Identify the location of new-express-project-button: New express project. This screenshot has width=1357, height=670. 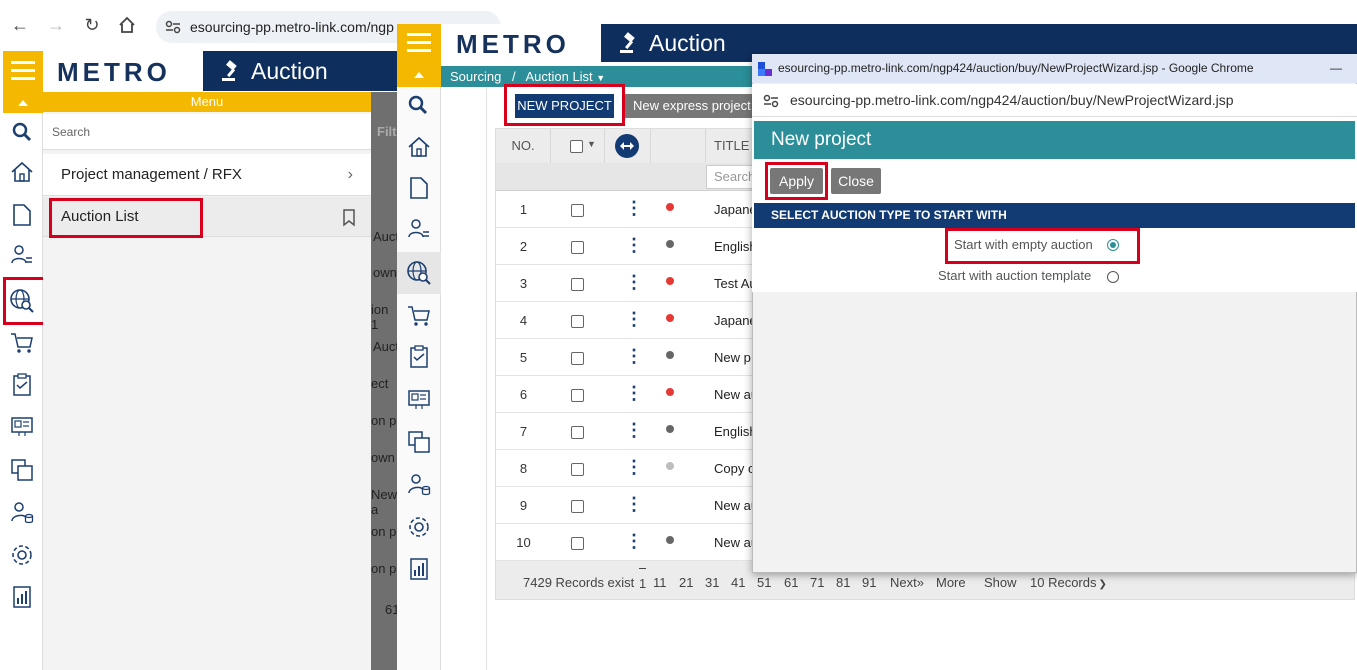
(690, 106).